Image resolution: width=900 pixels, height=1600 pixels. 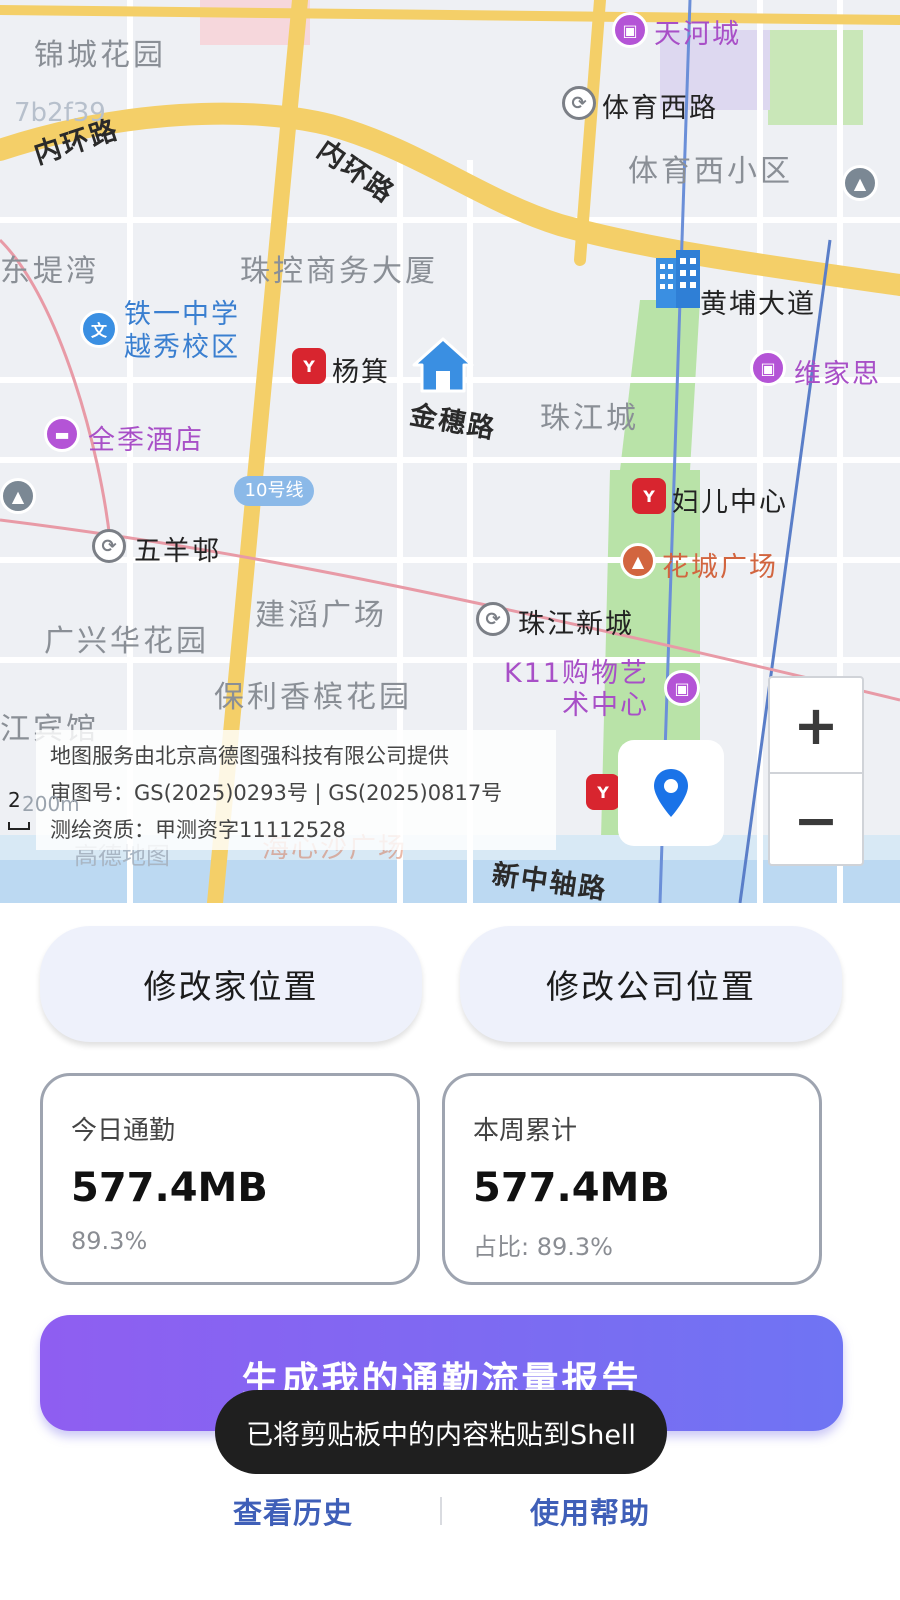 I want to click on locate-button, so click(x=671, y=793).